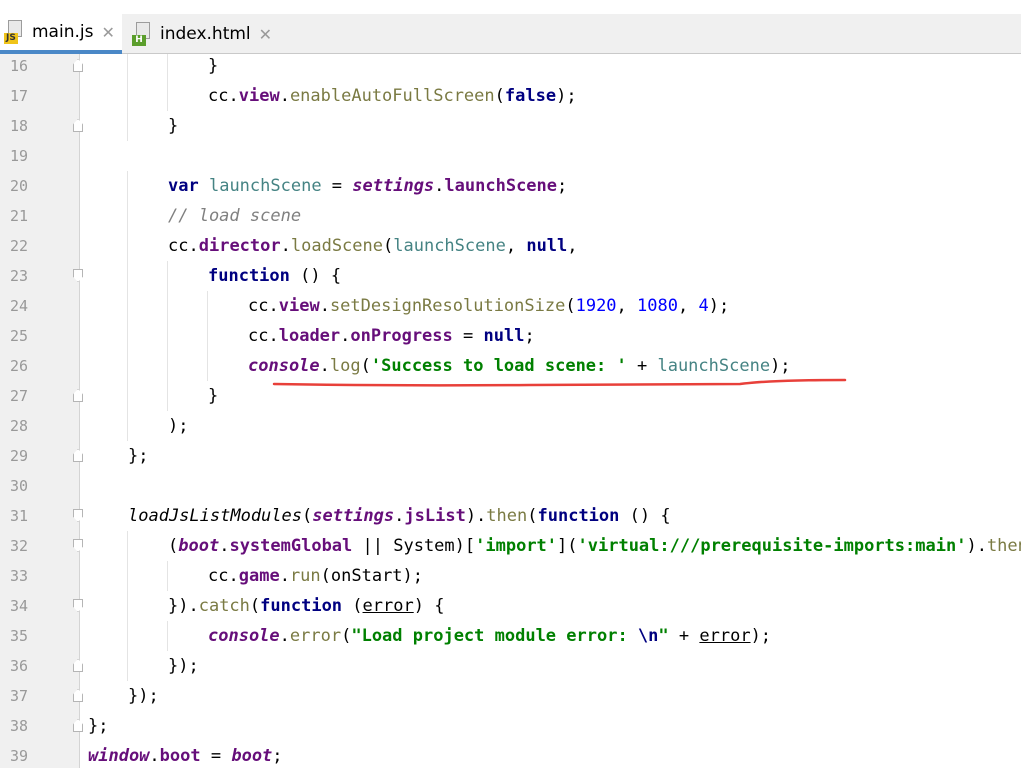 This screenshot has width=1021, height=768. I want to click on line-number: 36, so click(18, 666).